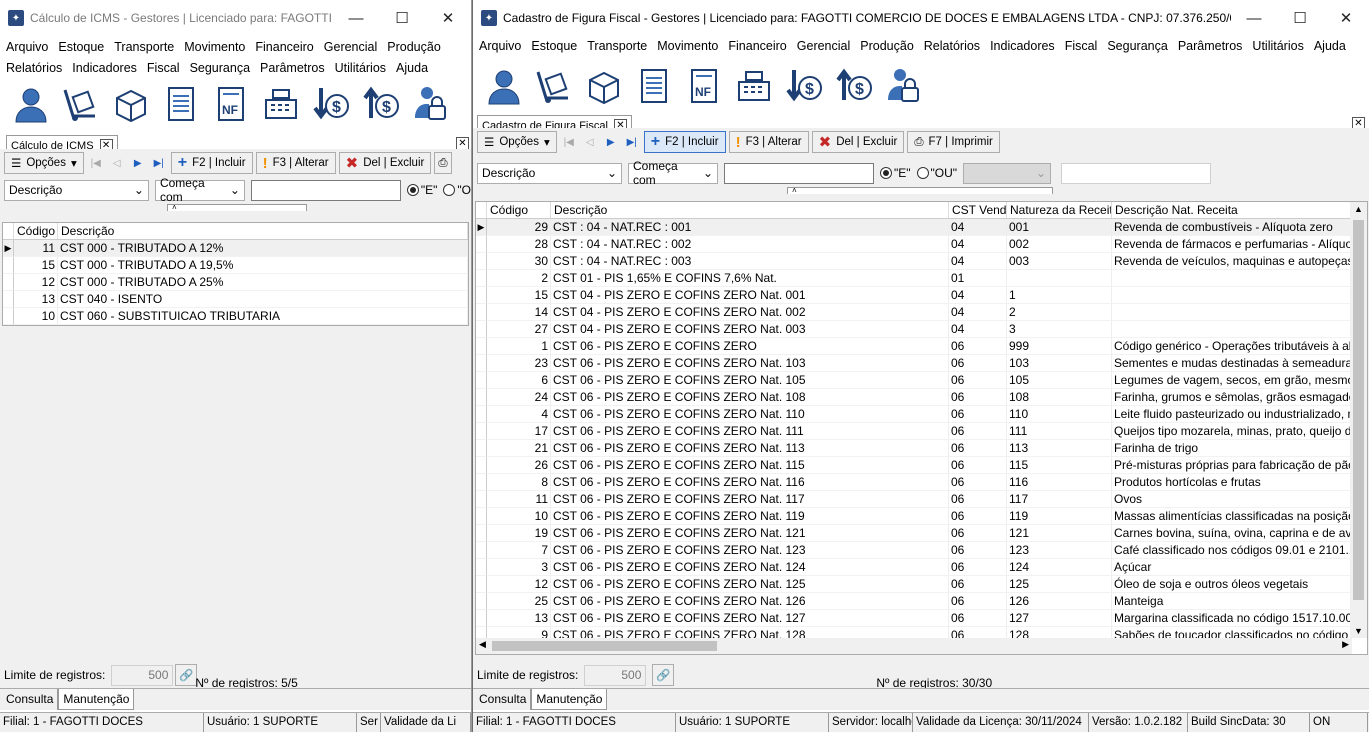 The height and width of the screenshot is (732, 1369). I want to click on menu-movimento: Movimento, so click(214, 47).